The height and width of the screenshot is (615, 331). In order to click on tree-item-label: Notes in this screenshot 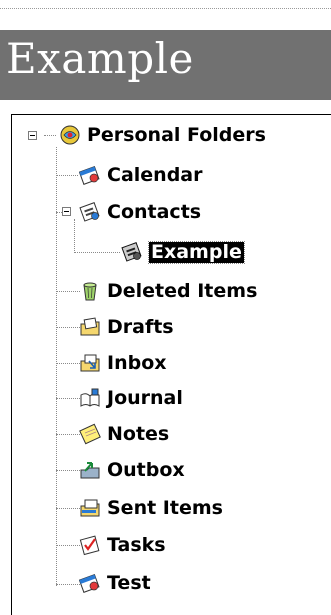, I will do `click(138, 433)`.